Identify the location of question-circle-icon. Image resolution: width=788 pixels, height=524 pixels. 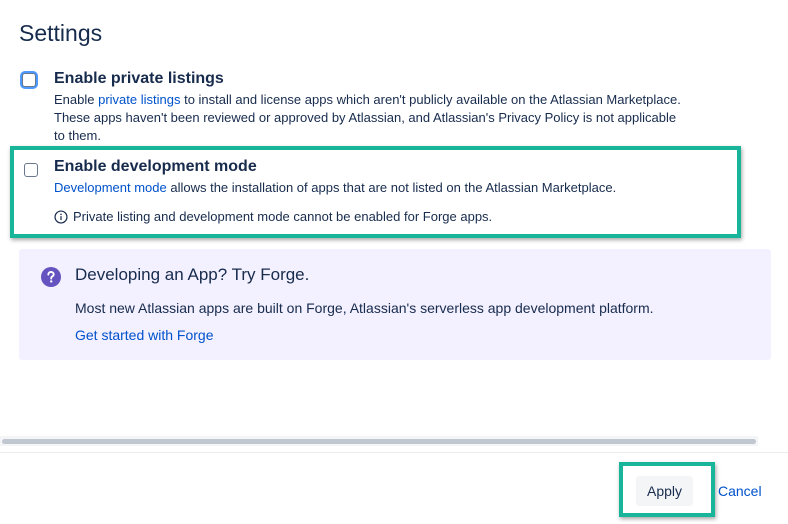
(51, 277).